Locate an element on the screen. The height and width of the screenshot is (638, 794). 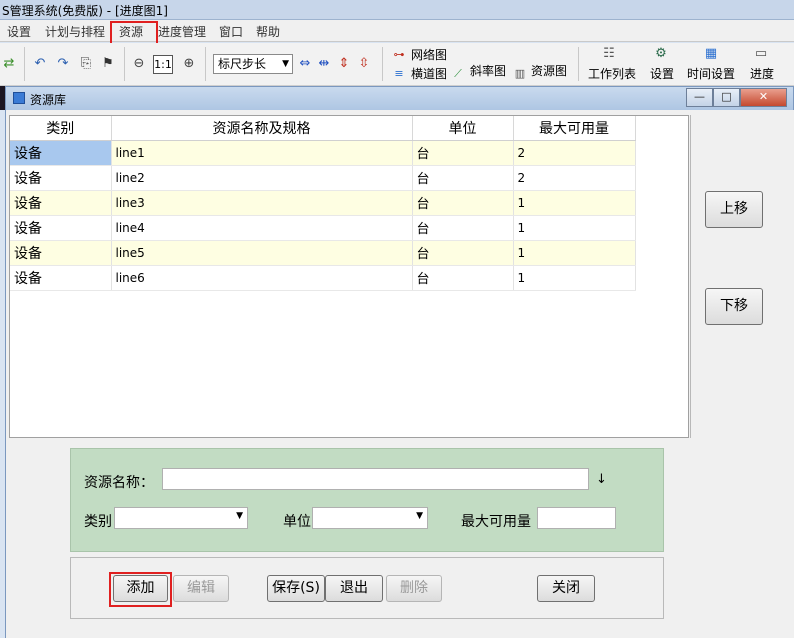
menu-plan: 计划与排程 is located at coordinates (75, 31).